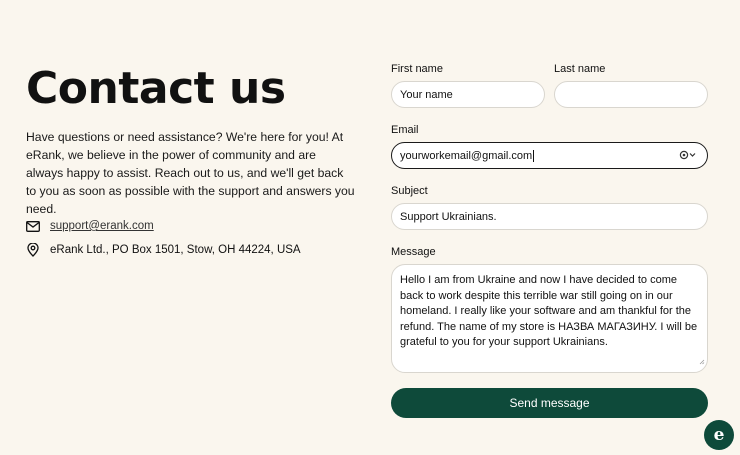 The height and width of the screenshot is (455, 740). What do you see at coordinates (417, 69) in the screenshot?
I see `first-name-label: First name` at bounding box center [417, 69].